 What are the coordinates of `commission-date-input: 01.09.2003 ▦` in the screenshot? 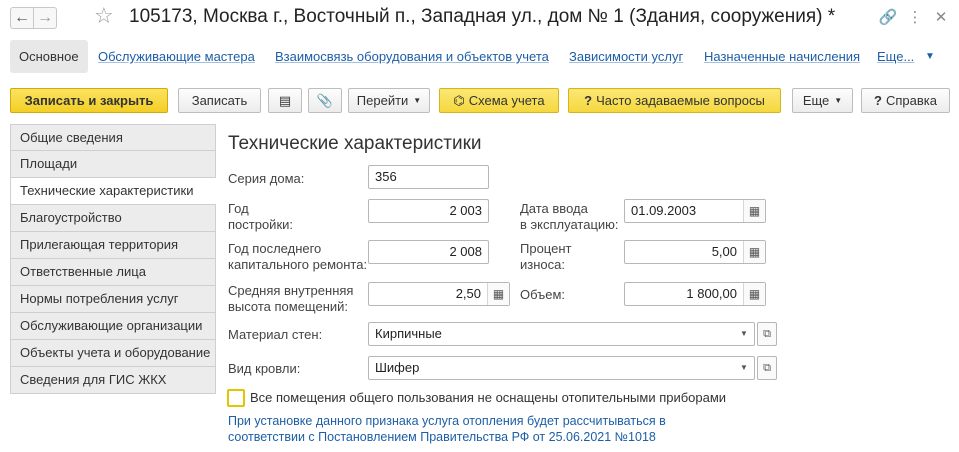 It's located at (695, 211).